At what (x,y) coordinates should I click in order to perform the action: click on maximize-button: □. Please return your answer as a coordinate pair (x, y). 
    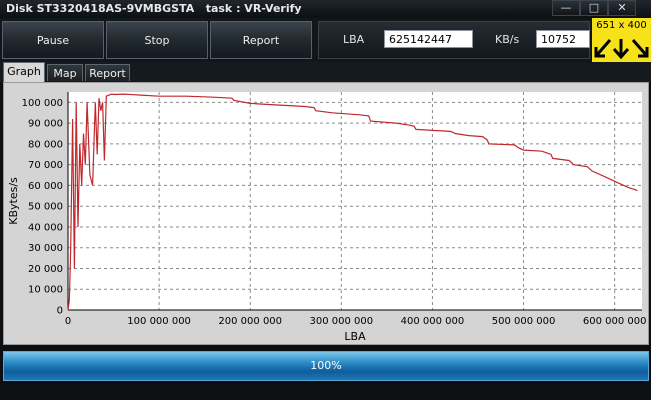
    Looking at the image, I should click on (594, 8).